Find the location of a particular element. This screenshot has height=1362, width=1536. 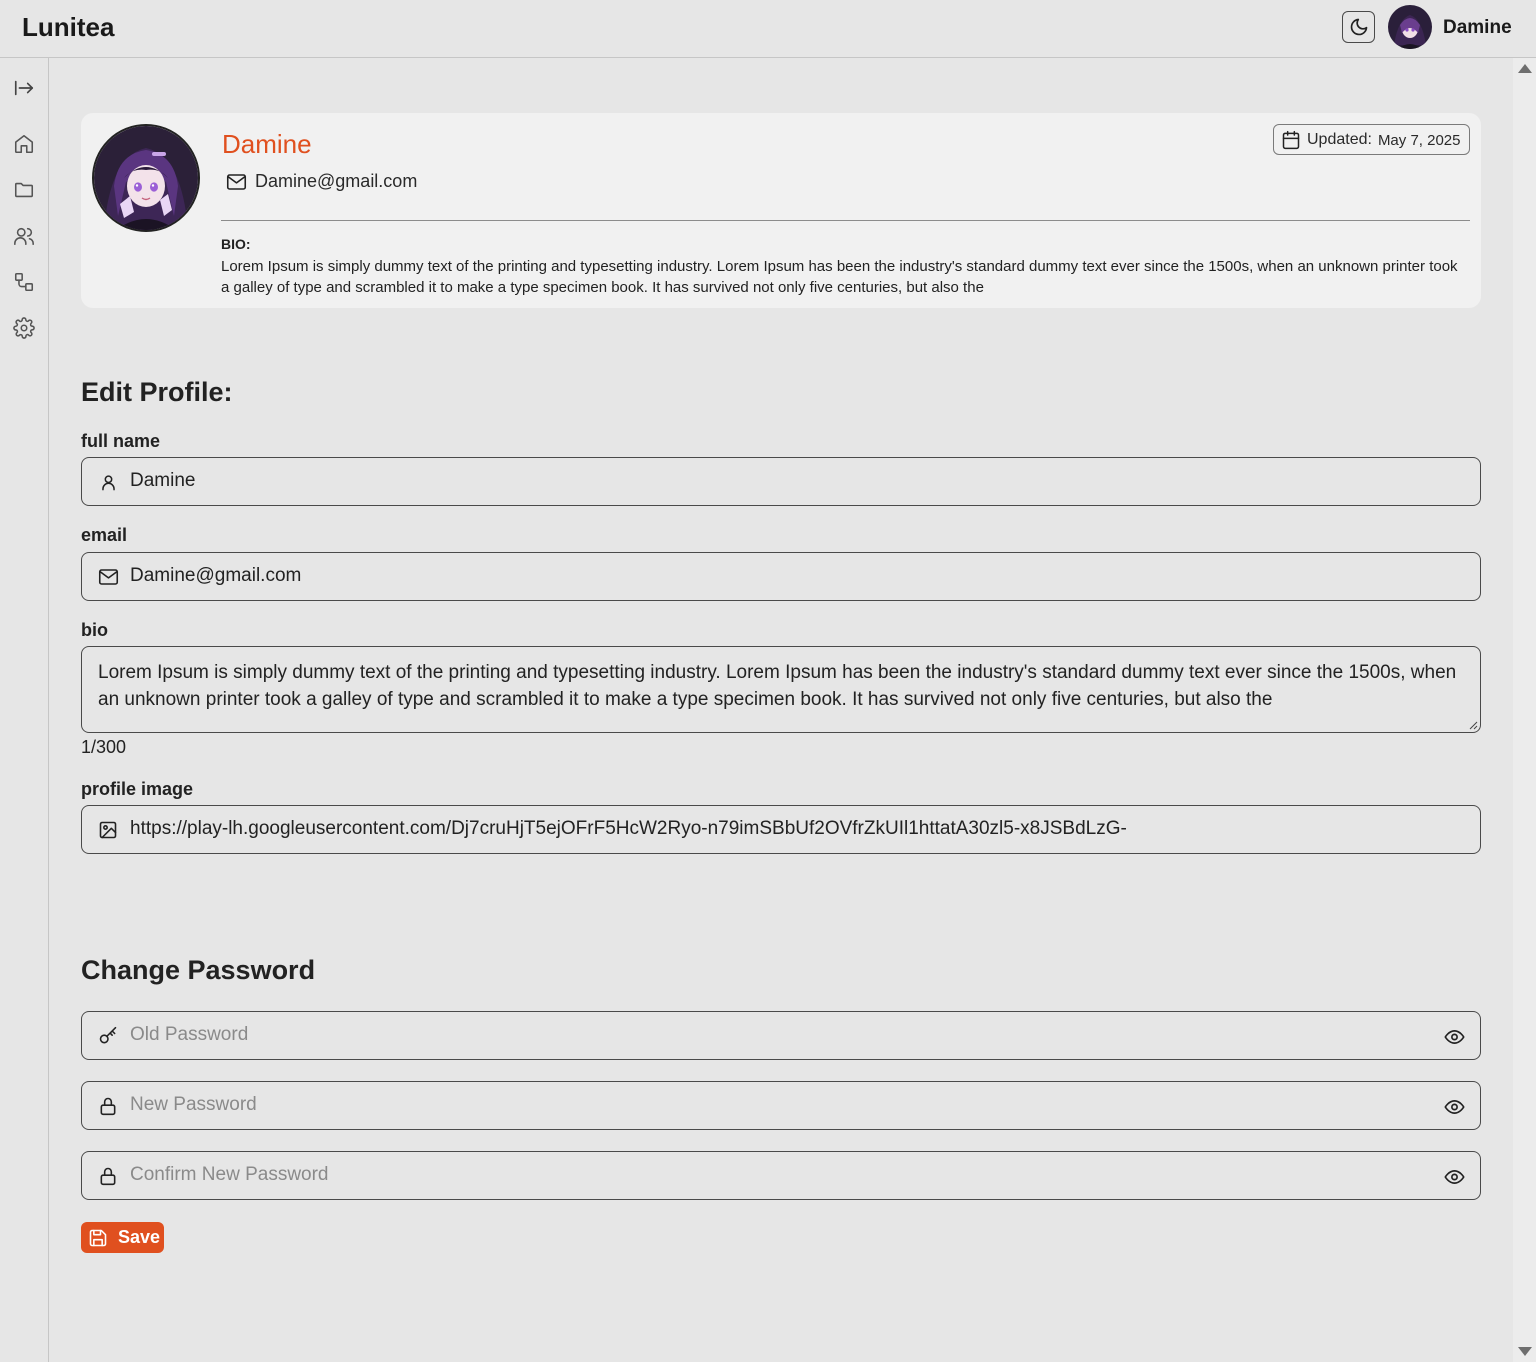

moon-icon is located at coordinates (1359, 27).